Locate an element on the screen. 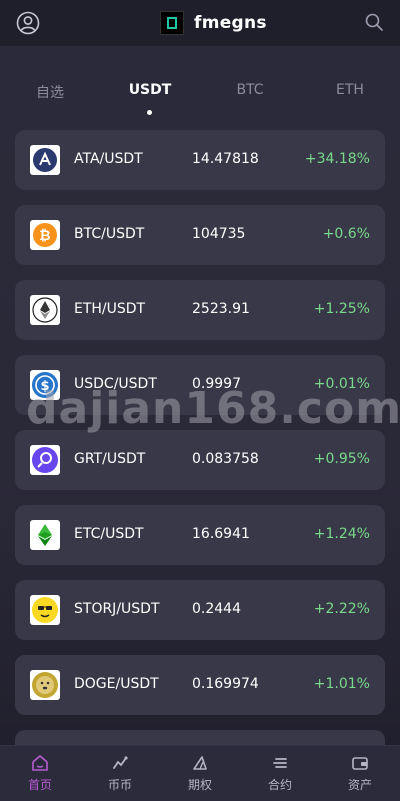 Image resolution: width=400 pixels, height=801 pixels. pair-name: STORJ/USDT is located at coordinates (117, 609).